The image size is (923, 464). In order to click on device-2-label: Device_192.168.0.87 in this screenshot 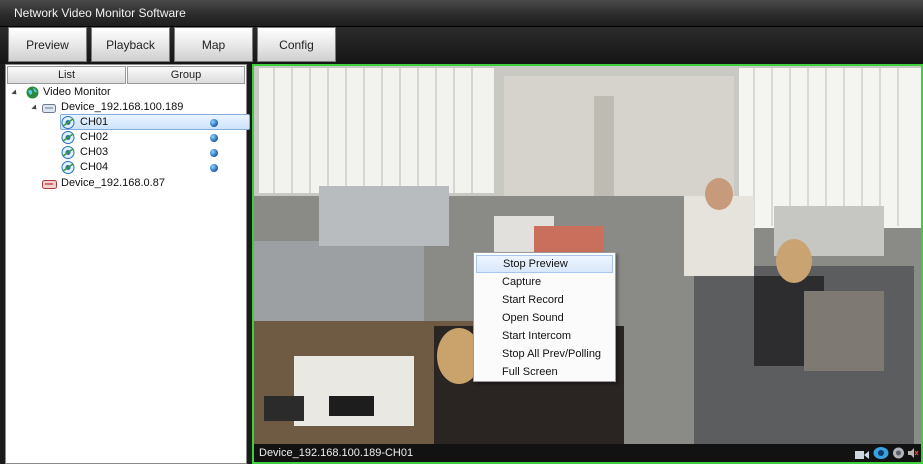, I will do `click(113, 183)`.